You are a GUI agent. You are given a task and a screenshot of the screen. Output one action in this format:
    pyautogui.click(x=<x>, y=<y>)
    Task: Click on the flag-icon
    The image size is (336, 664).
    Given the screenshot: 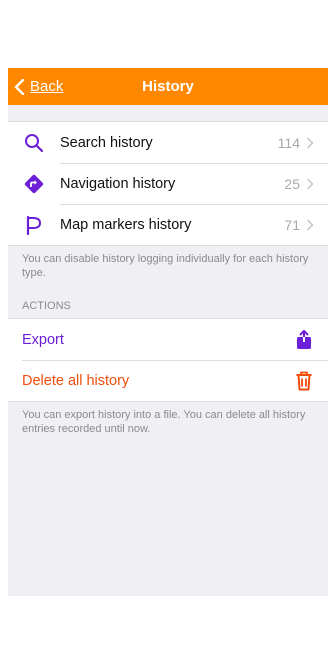 What is the action you would take?
    pyautogui.click(x=34, y=225)
    